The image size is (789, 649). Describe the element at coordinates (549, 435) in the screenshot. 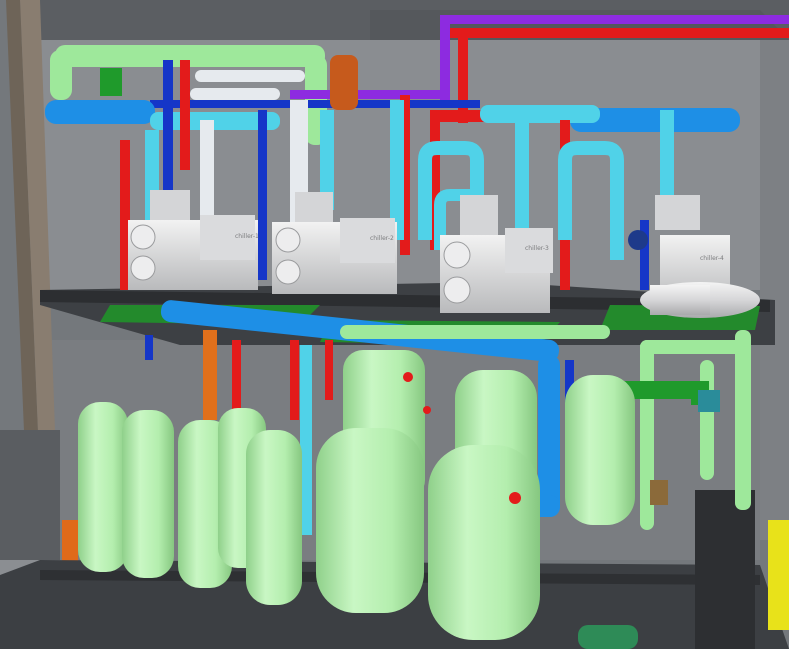

I see `blue-header-mid-drop` at that location.